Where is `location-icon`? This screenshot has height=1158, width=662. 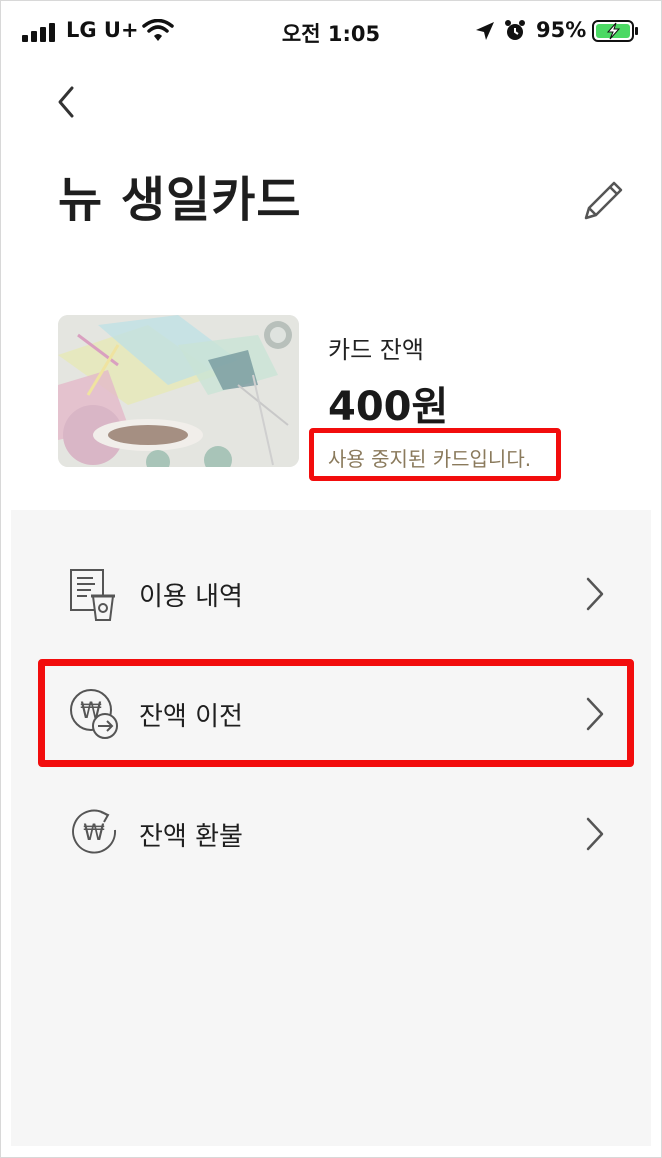
location-icon is located at coordinates (485, 31).